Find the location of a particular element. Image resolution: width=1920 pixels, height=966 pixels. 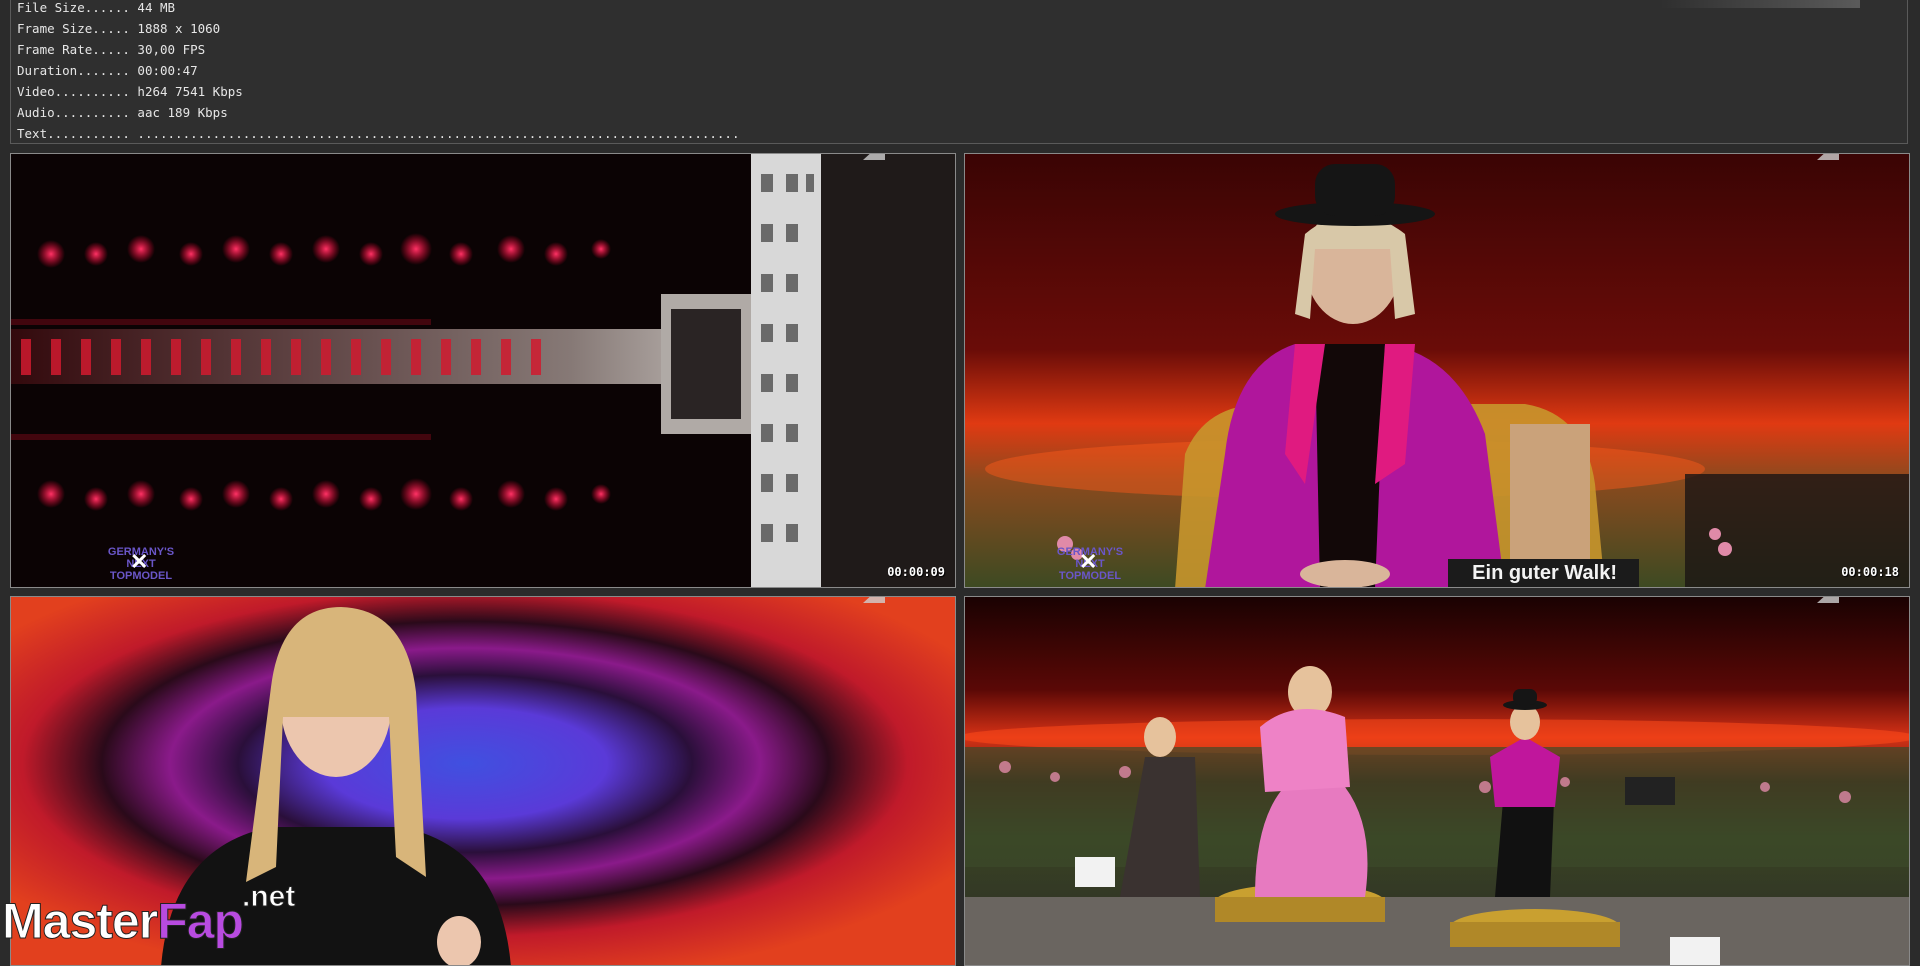

info-line-audio: Audio.......... aac 189 Kbps is located at coordinates (122, 112).